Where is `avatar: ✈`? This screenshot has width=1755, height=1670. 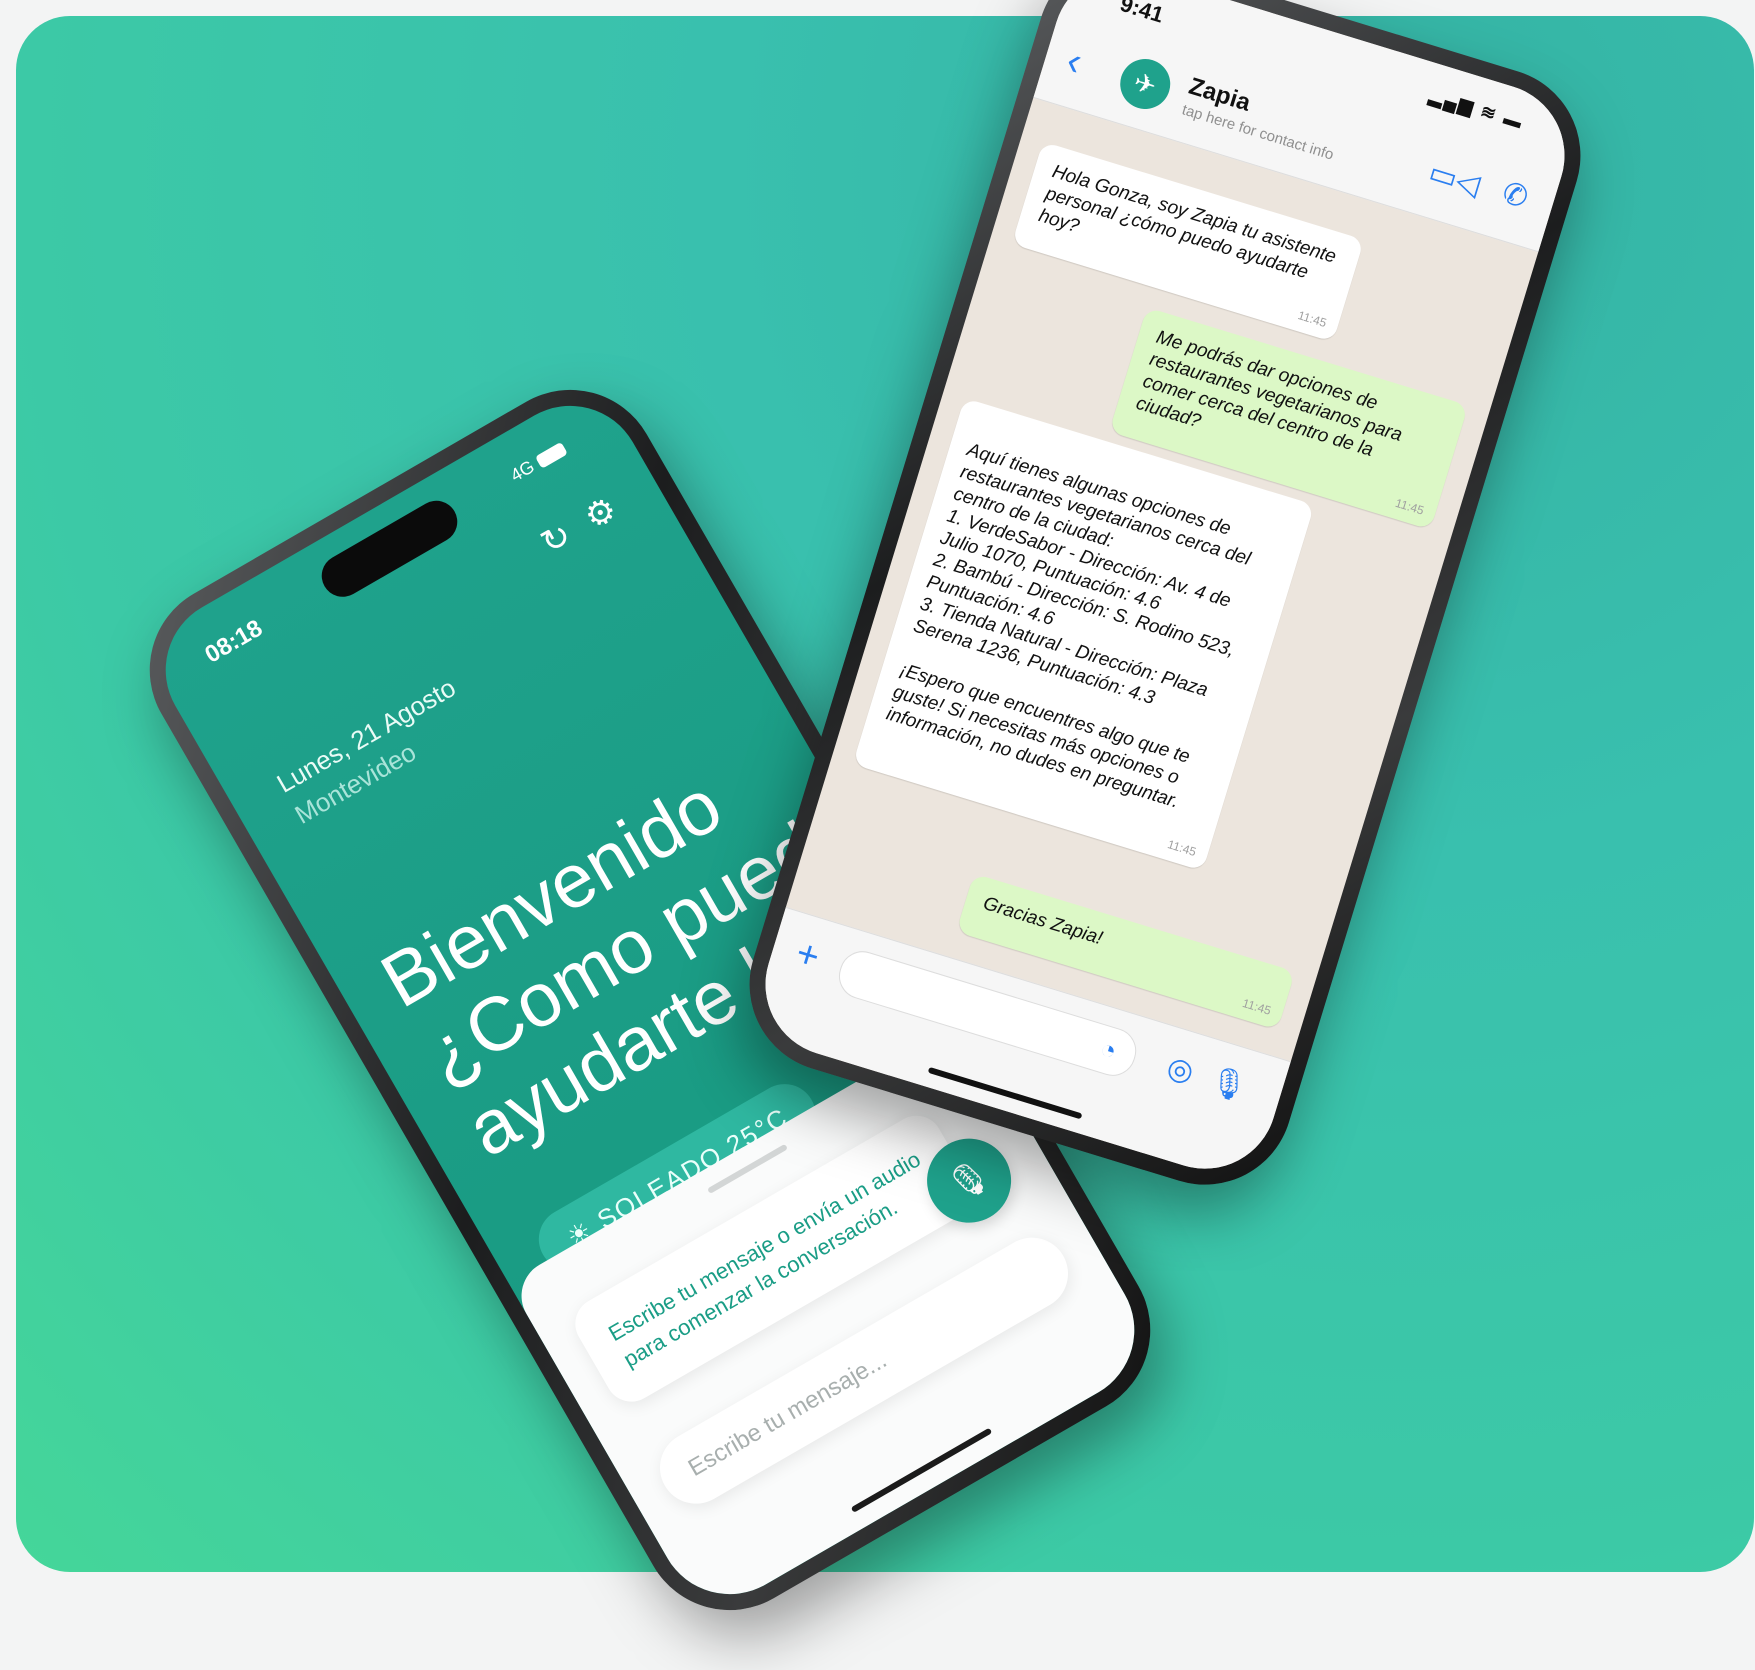
avatar: ✈ is located at coordinates (1145, 84).